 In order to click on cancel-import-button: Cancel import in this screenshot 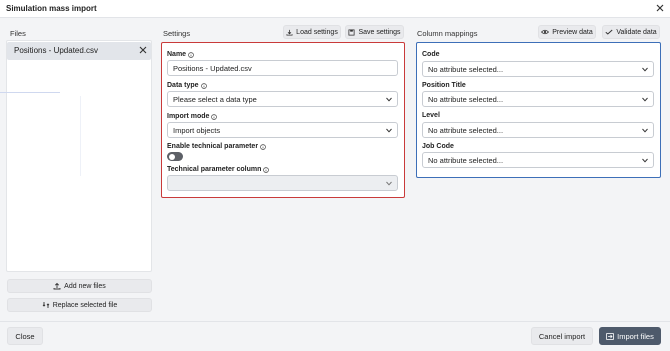, I will do `click(562, 336)`.